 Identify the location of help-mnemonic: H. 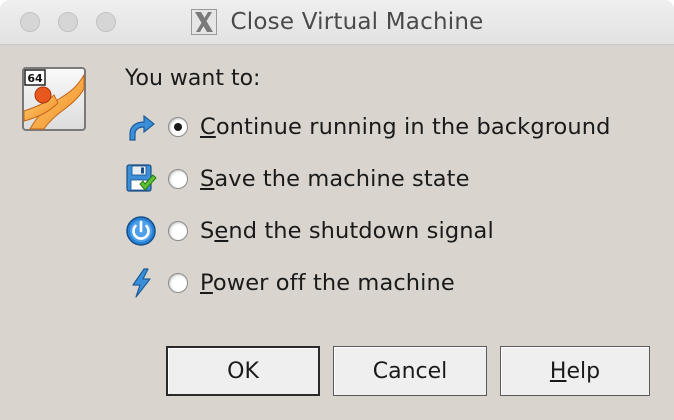
(558, 371).